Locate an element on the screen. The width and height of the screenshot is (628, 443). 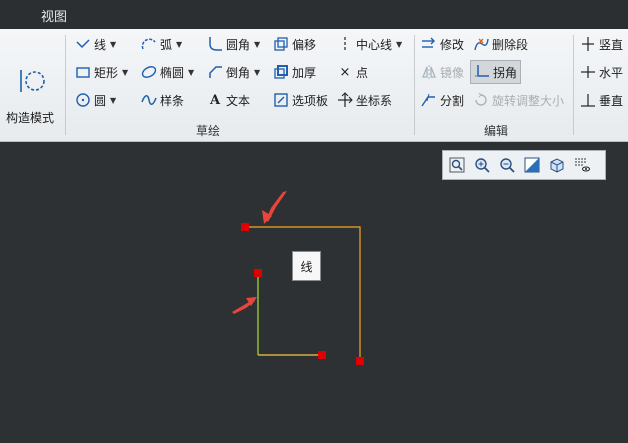
zoom-out-button is located at coordinates (507, 165).